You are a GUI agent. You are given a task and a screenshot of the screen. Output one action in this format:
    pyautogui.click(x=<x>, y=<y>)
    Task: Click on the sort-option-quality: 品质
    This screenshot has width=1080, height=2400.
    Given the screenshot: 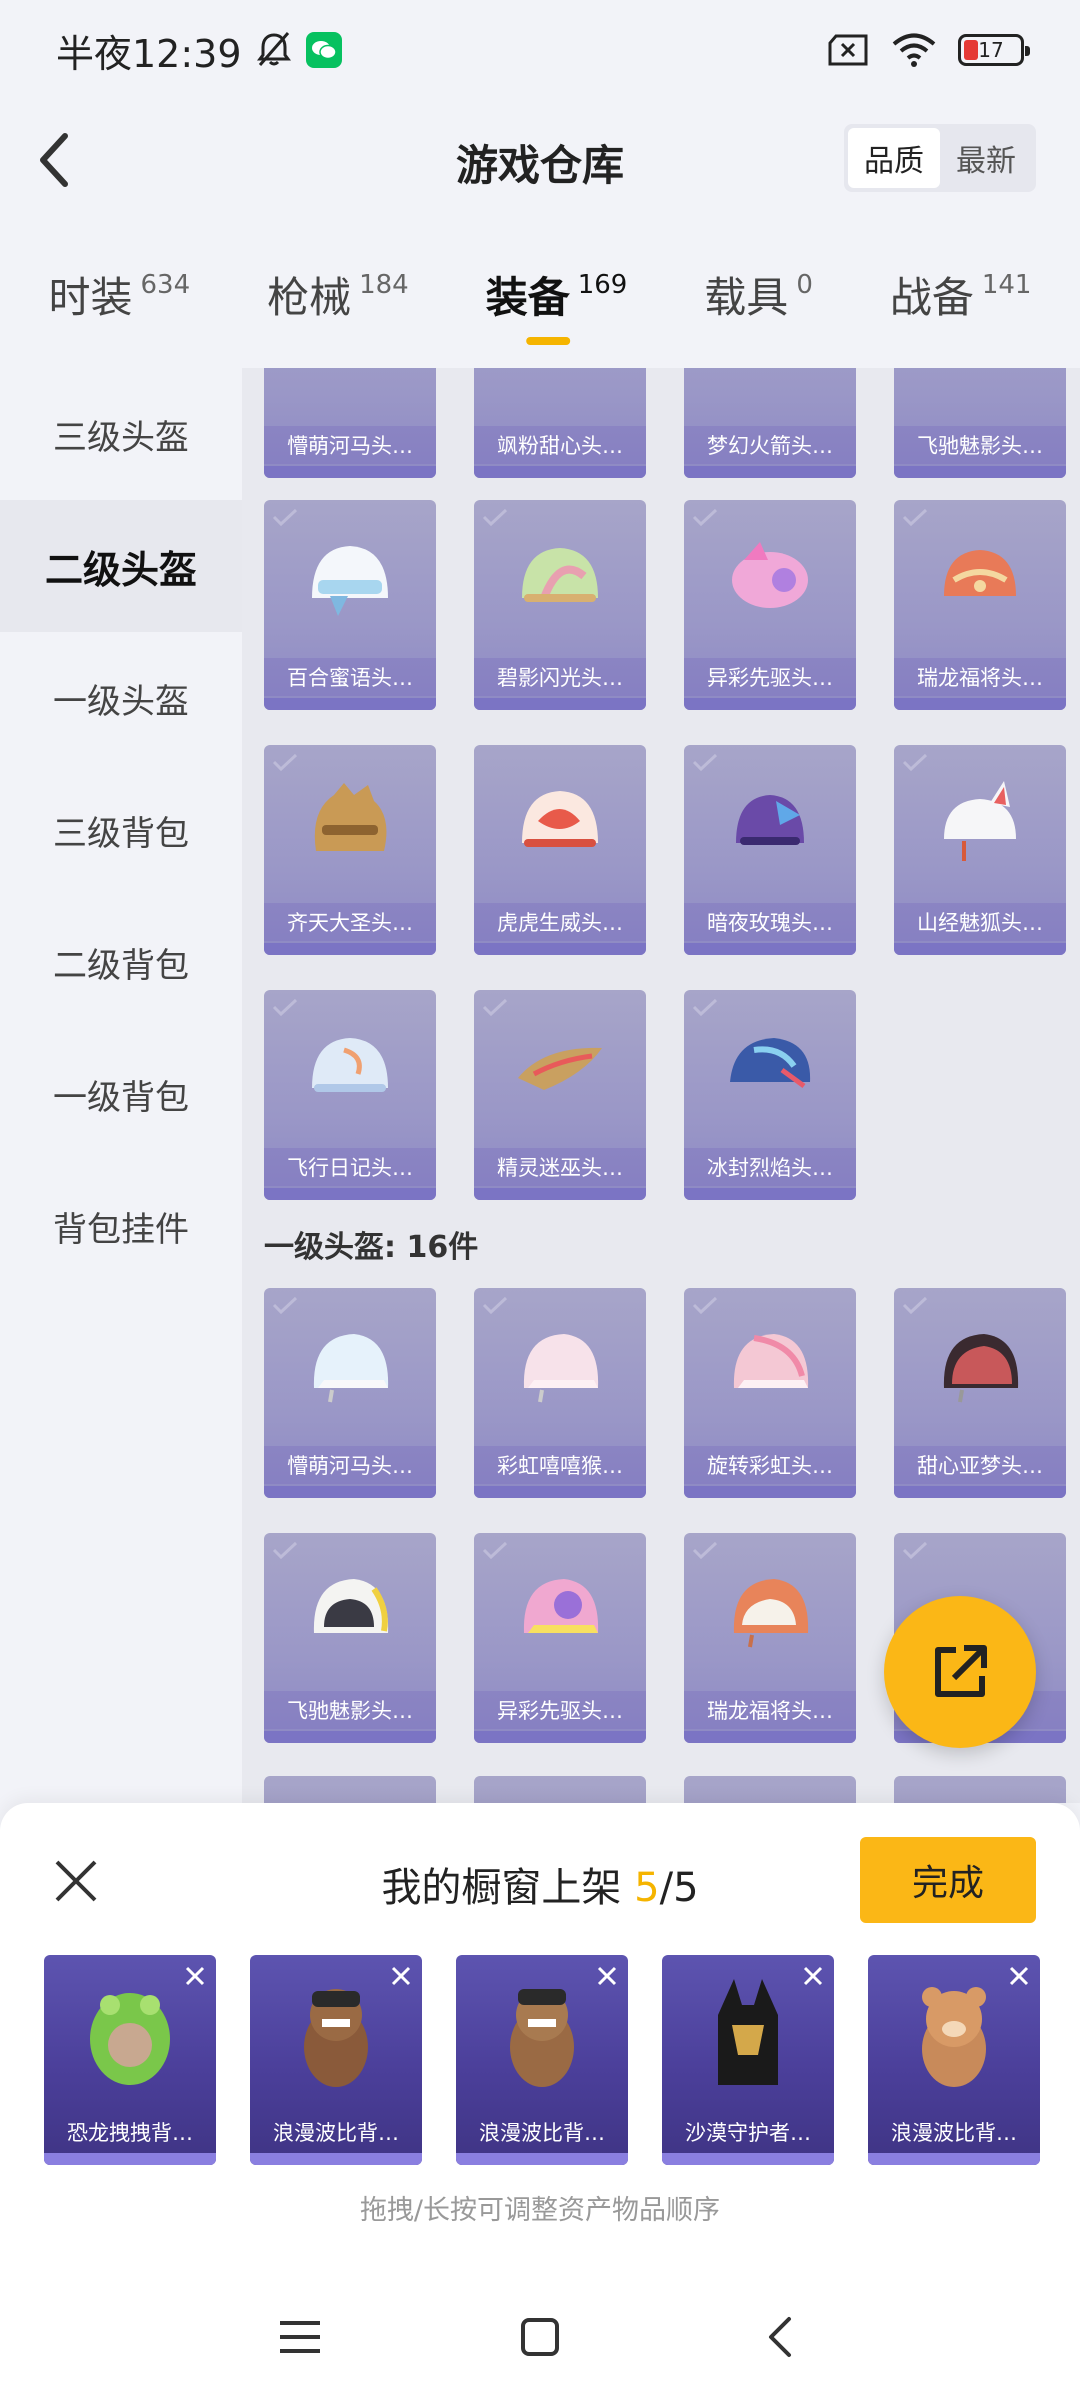 What is the action you would take?
    pyautogui.click(x=894, y=158)
    